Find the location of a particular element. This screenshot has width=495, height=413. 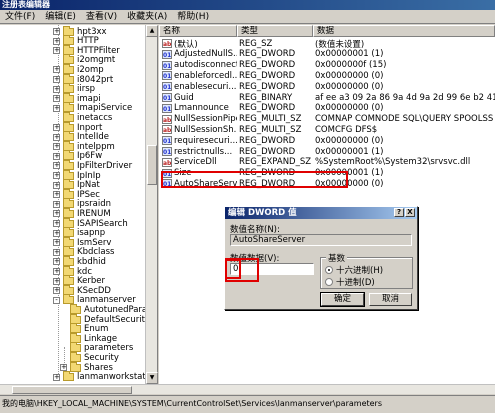

scroll-up-icon: ▲ is located at coordinates (152, 31).